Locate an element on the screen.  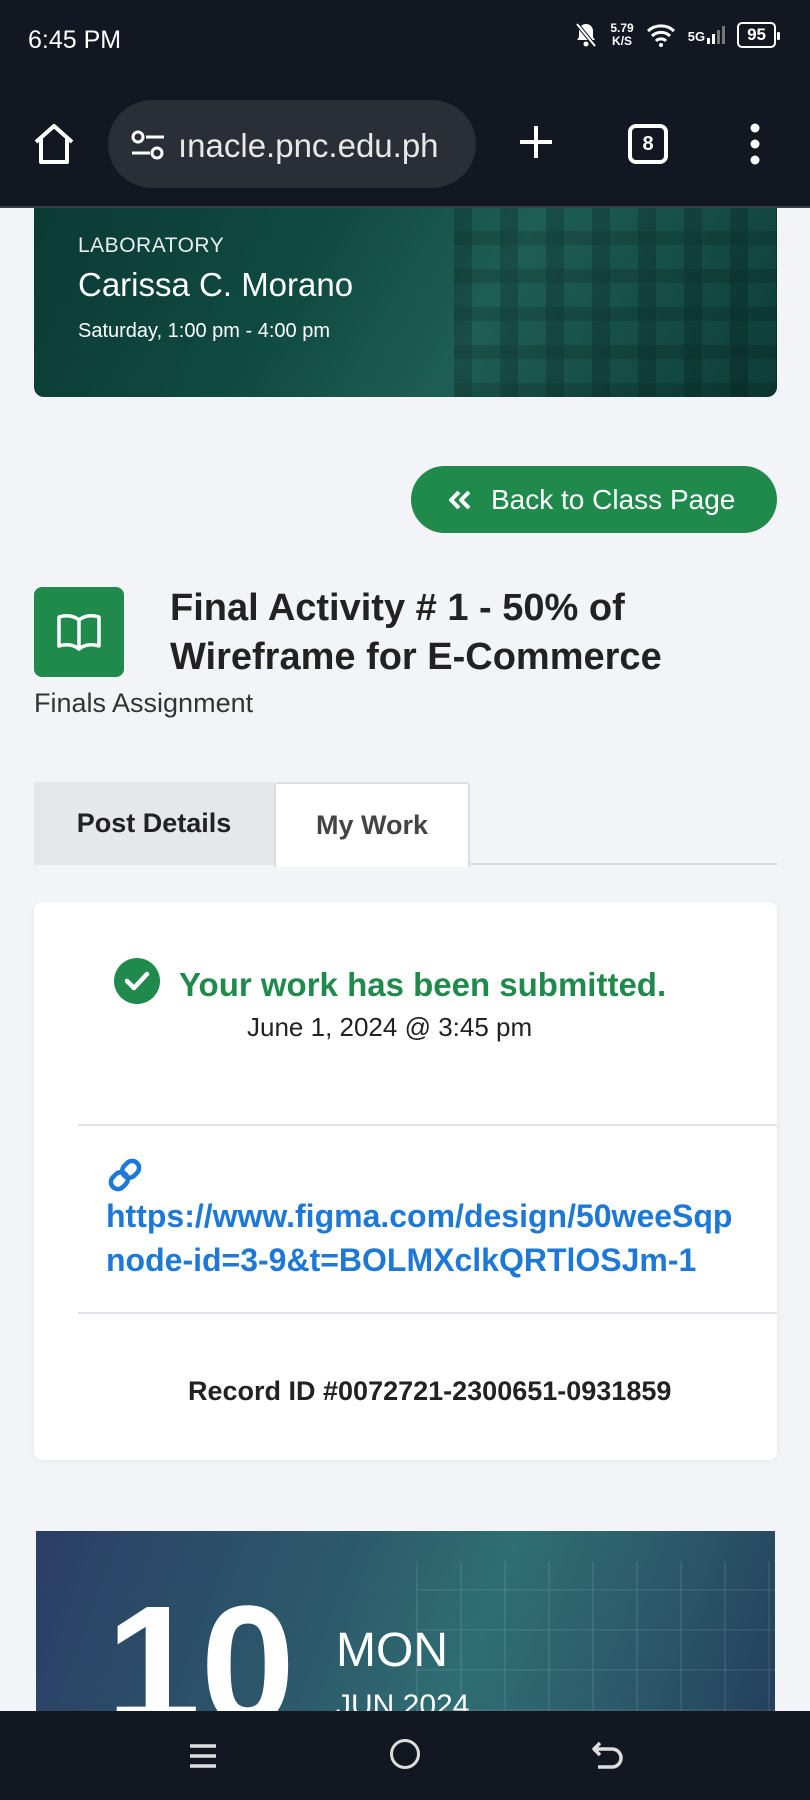
status-icons: 5.79 K/S 5G 95 is located at coordinates (677, 35).